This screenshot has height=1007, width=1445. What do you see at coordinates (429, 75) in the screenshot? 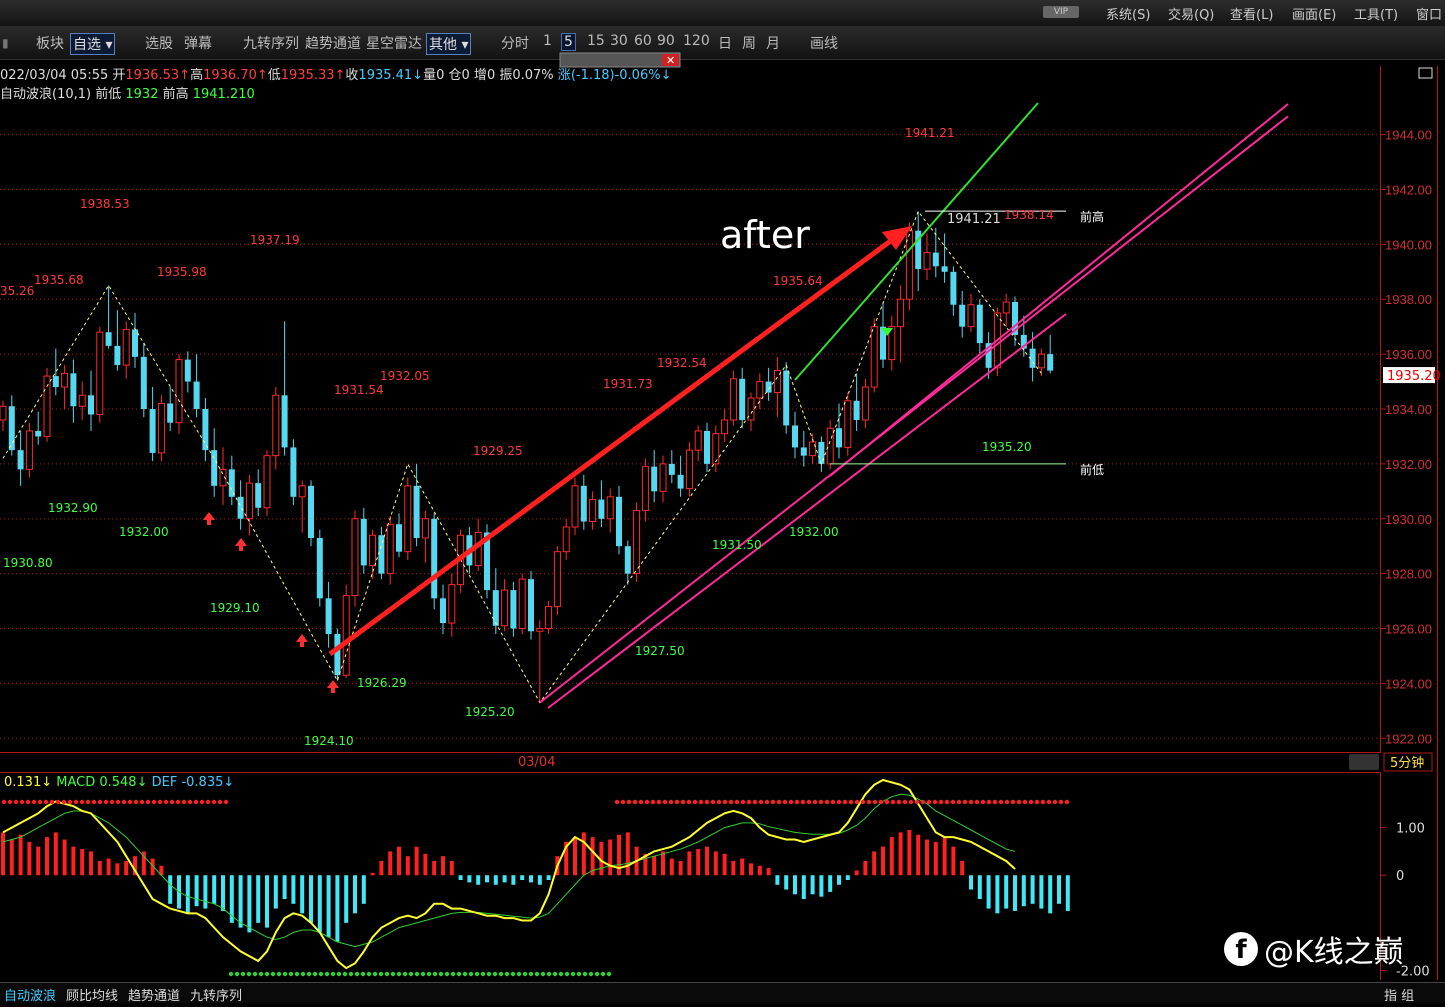
I see `ohlc-info-part: 量` at bounding box center [429, 75].